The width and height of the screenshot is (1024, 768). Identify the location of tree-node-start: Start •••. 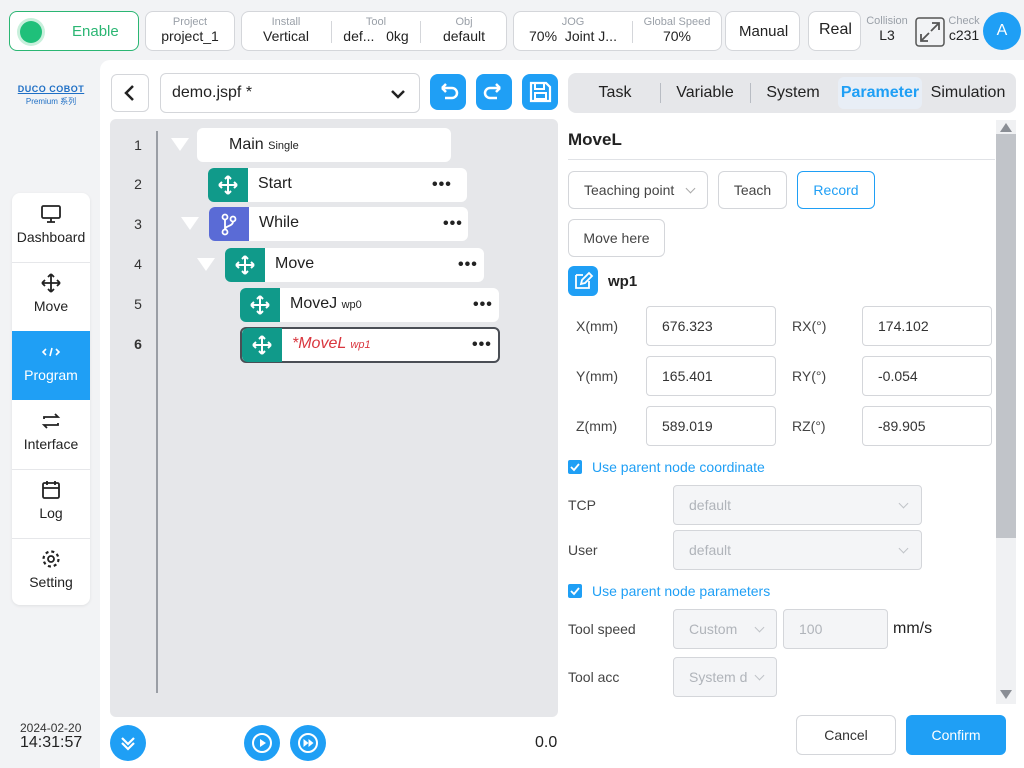
(337, 185).